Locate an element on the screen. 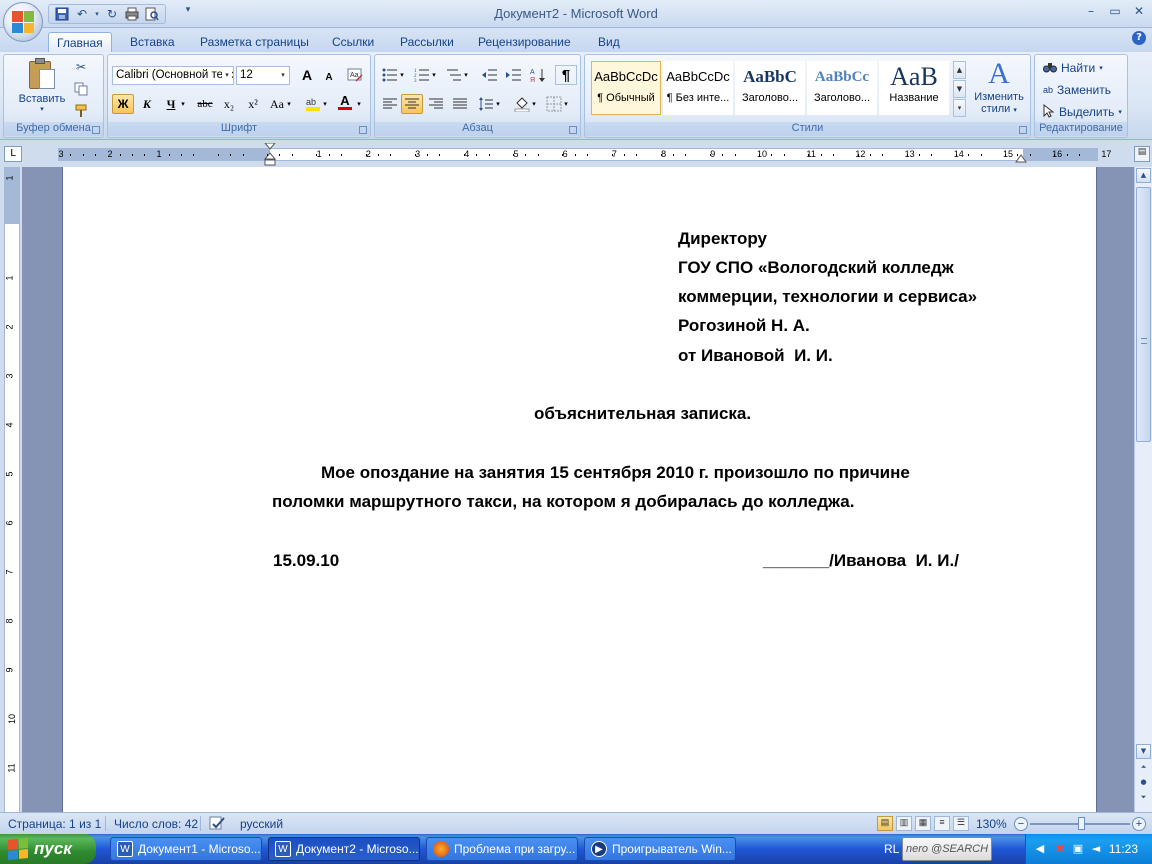 The image size is (1152, 864). style-title: AaB Название is located at coordinates (914, 88).